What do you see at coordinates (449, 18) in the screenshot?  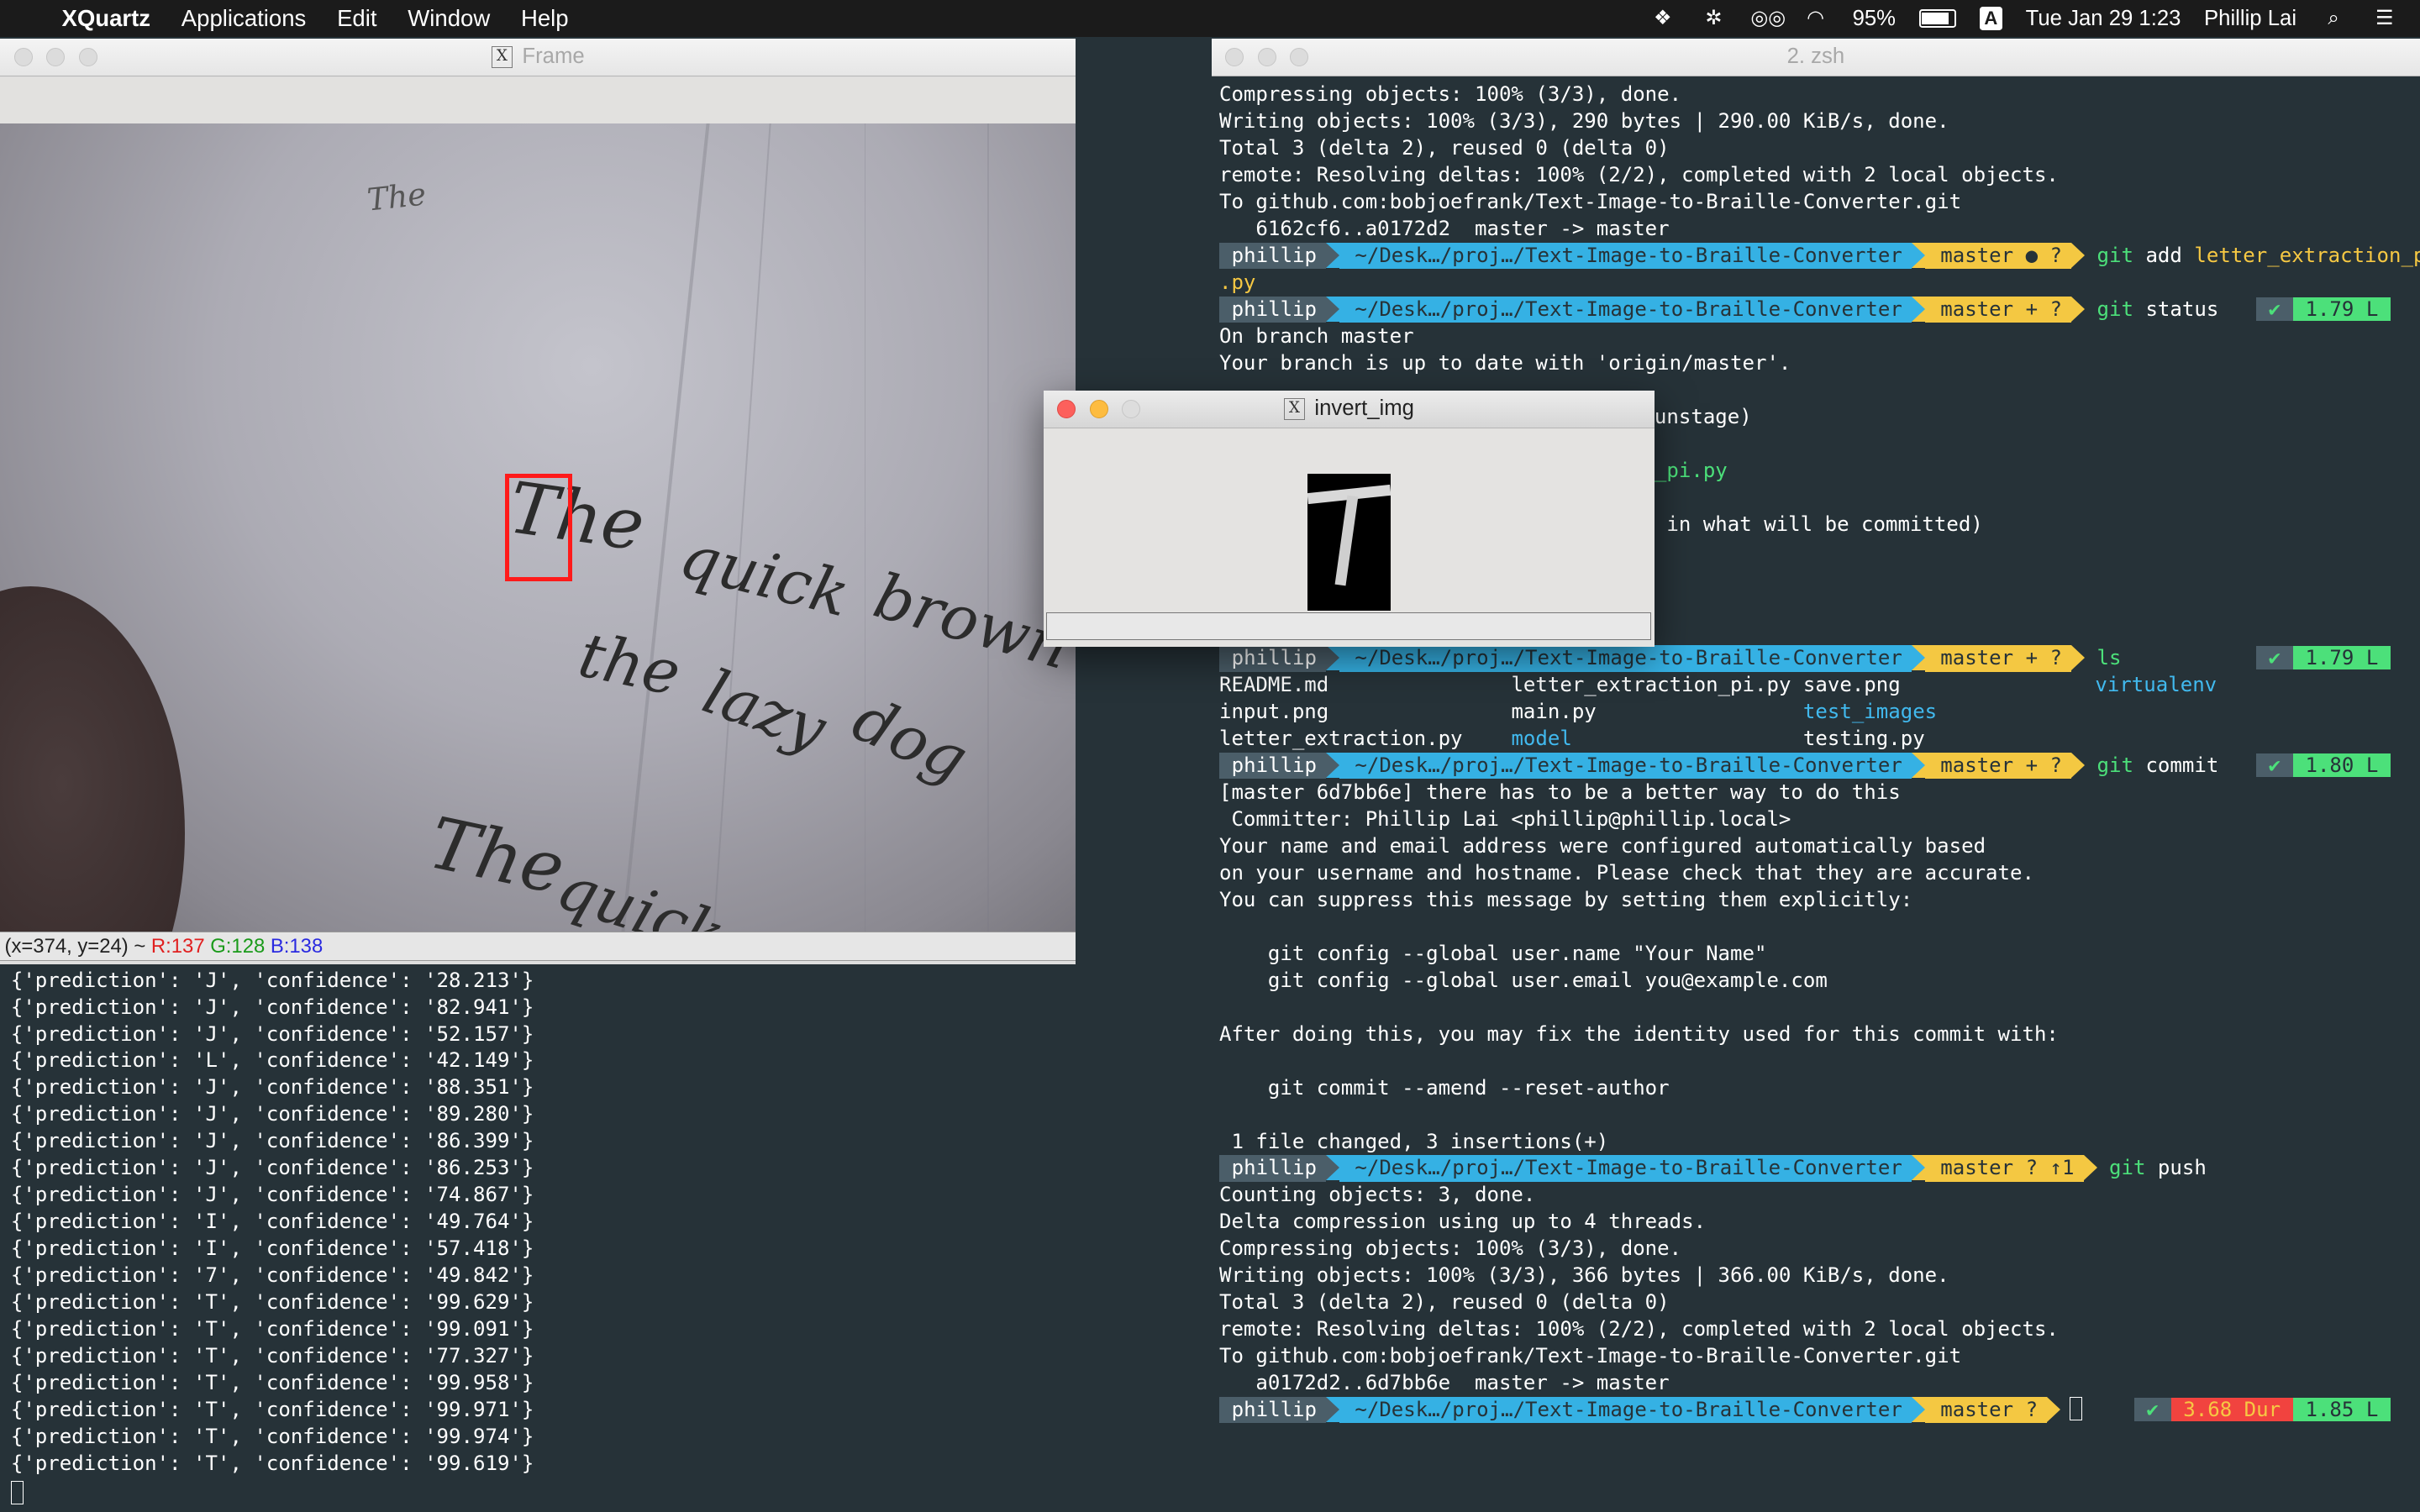 I see `menu-window: Window` at bounding box center [449, 18].